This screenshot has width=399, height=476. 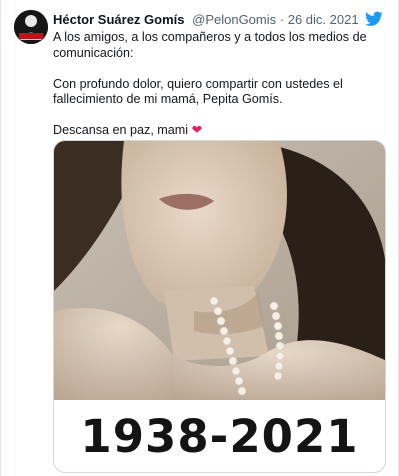 I want to click on farewell-text: Descansa en paz, mami, so click(x=121, y=130).